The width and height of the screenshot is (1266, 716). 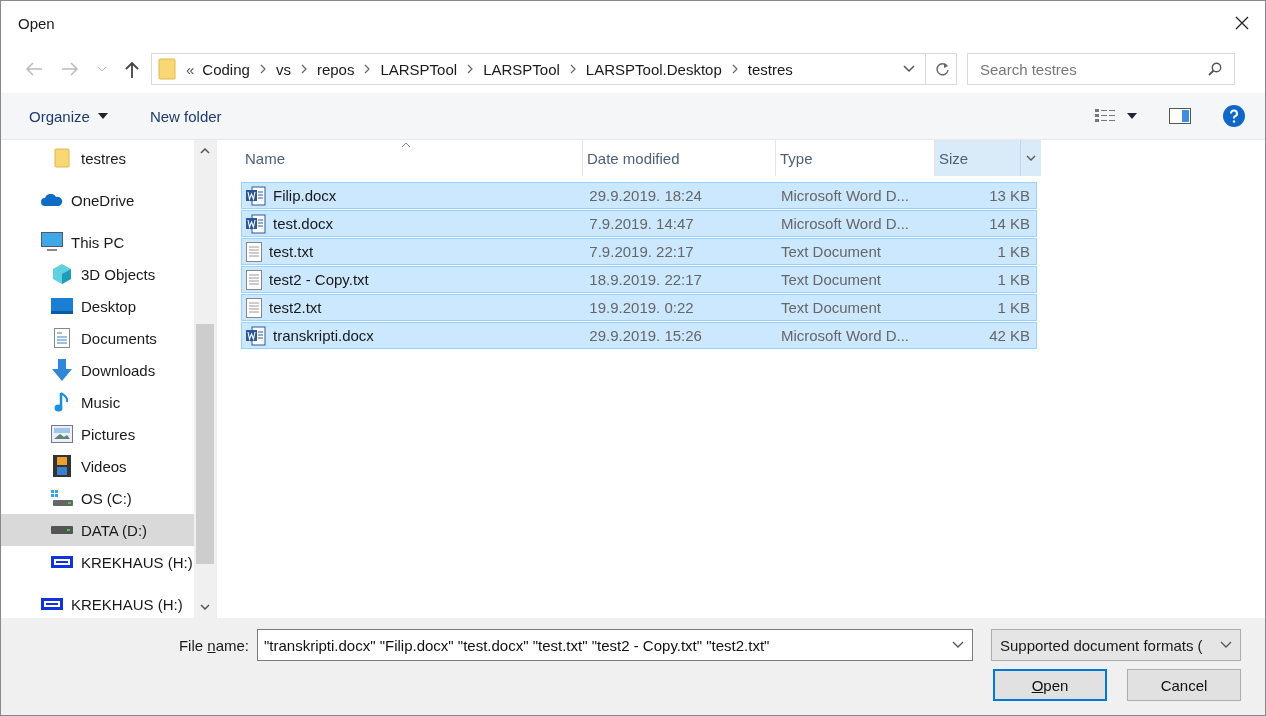 I want to click on file-name-label: File name:, so click(x=213, y=645).